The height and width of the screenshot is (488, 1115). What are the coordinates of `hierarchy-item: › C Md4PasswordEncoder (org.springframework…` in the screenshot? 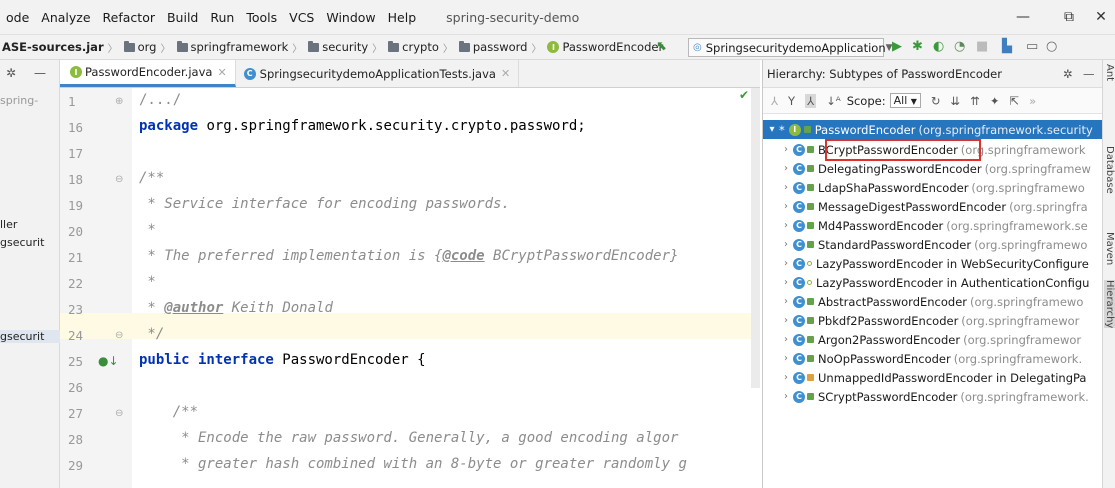 It's located at (933, 225).